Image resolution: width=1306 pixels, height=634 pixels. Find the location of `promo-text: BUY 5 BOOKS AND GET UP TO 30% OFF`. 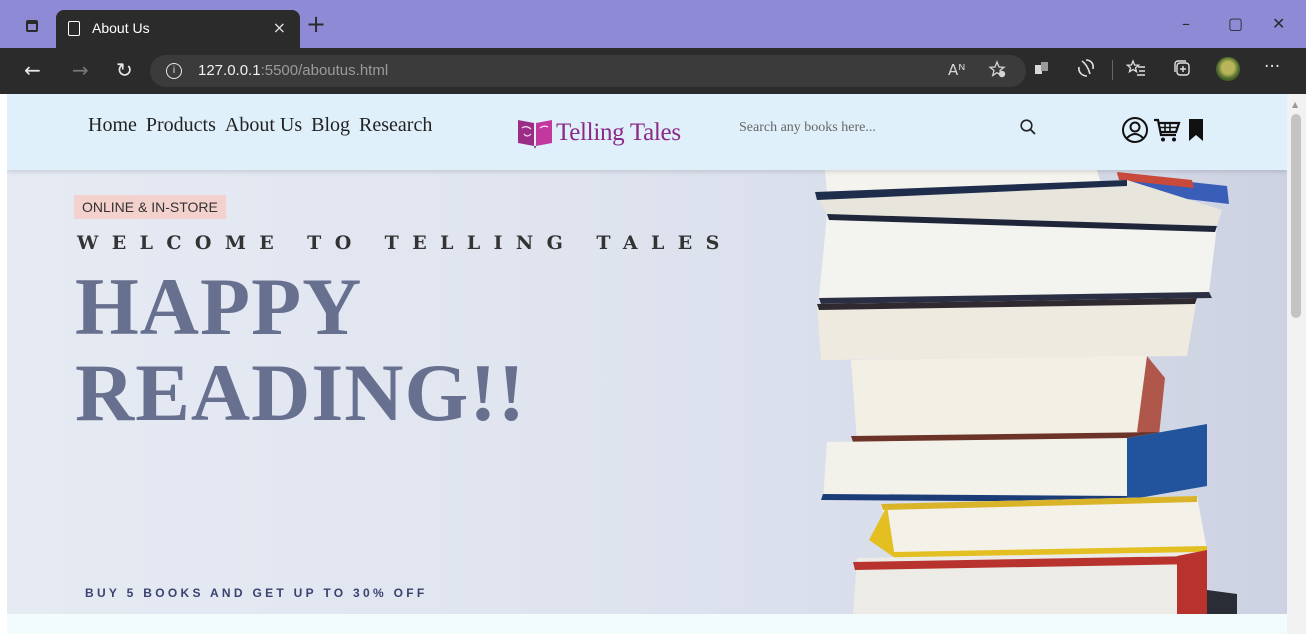

promo-text: BUY 5 BOOKS AND GET UP TO 30% OFF is located at coordinates (256, 593).